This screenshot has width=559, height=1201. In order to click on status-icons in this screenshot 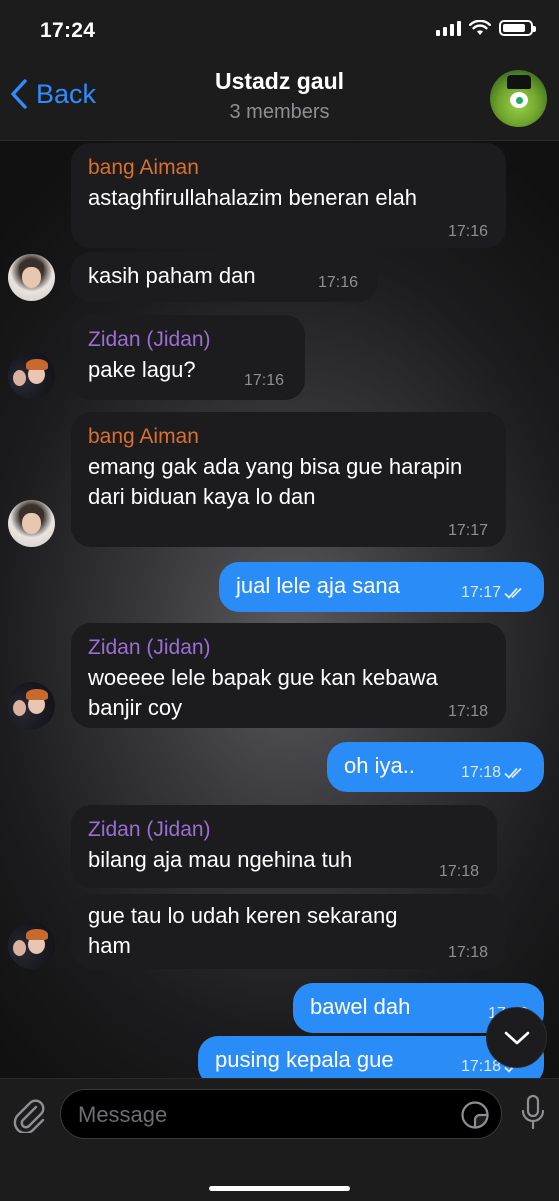, I will do `click(486, 28)`.